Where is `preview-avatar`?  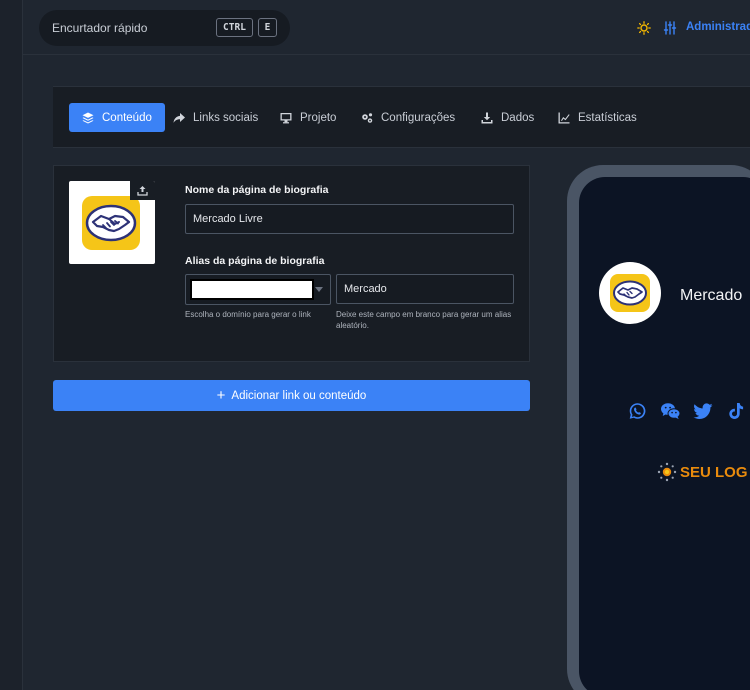
preview-avatar is located at coordinates (630, 293).